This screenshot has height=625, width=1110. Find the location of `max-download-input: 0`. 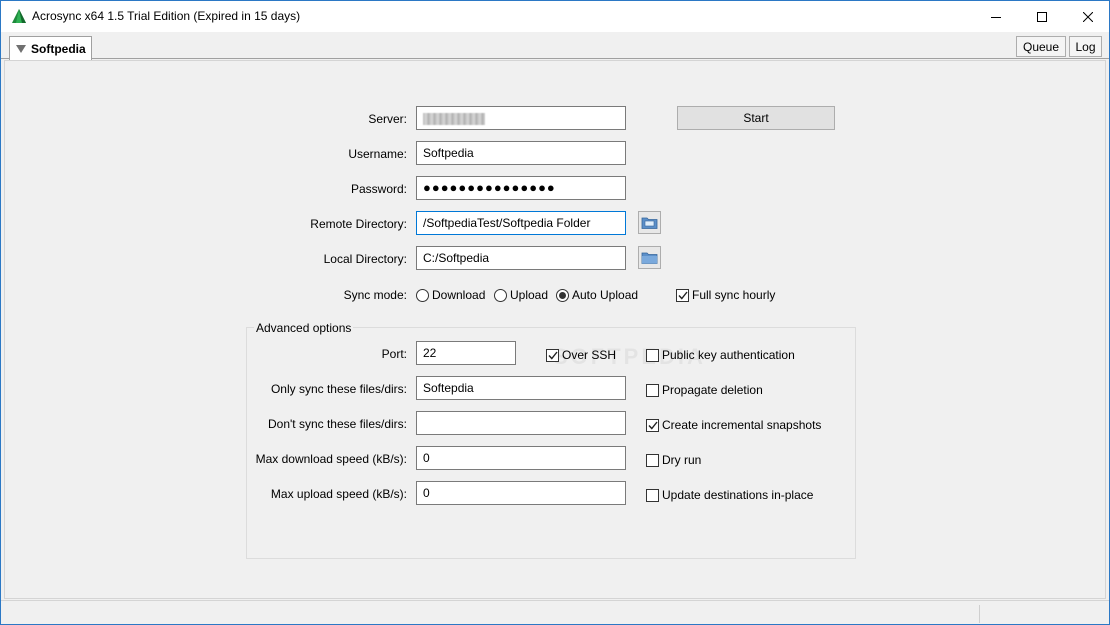

max-download-input: 0 is located at coordinates (521, 458).